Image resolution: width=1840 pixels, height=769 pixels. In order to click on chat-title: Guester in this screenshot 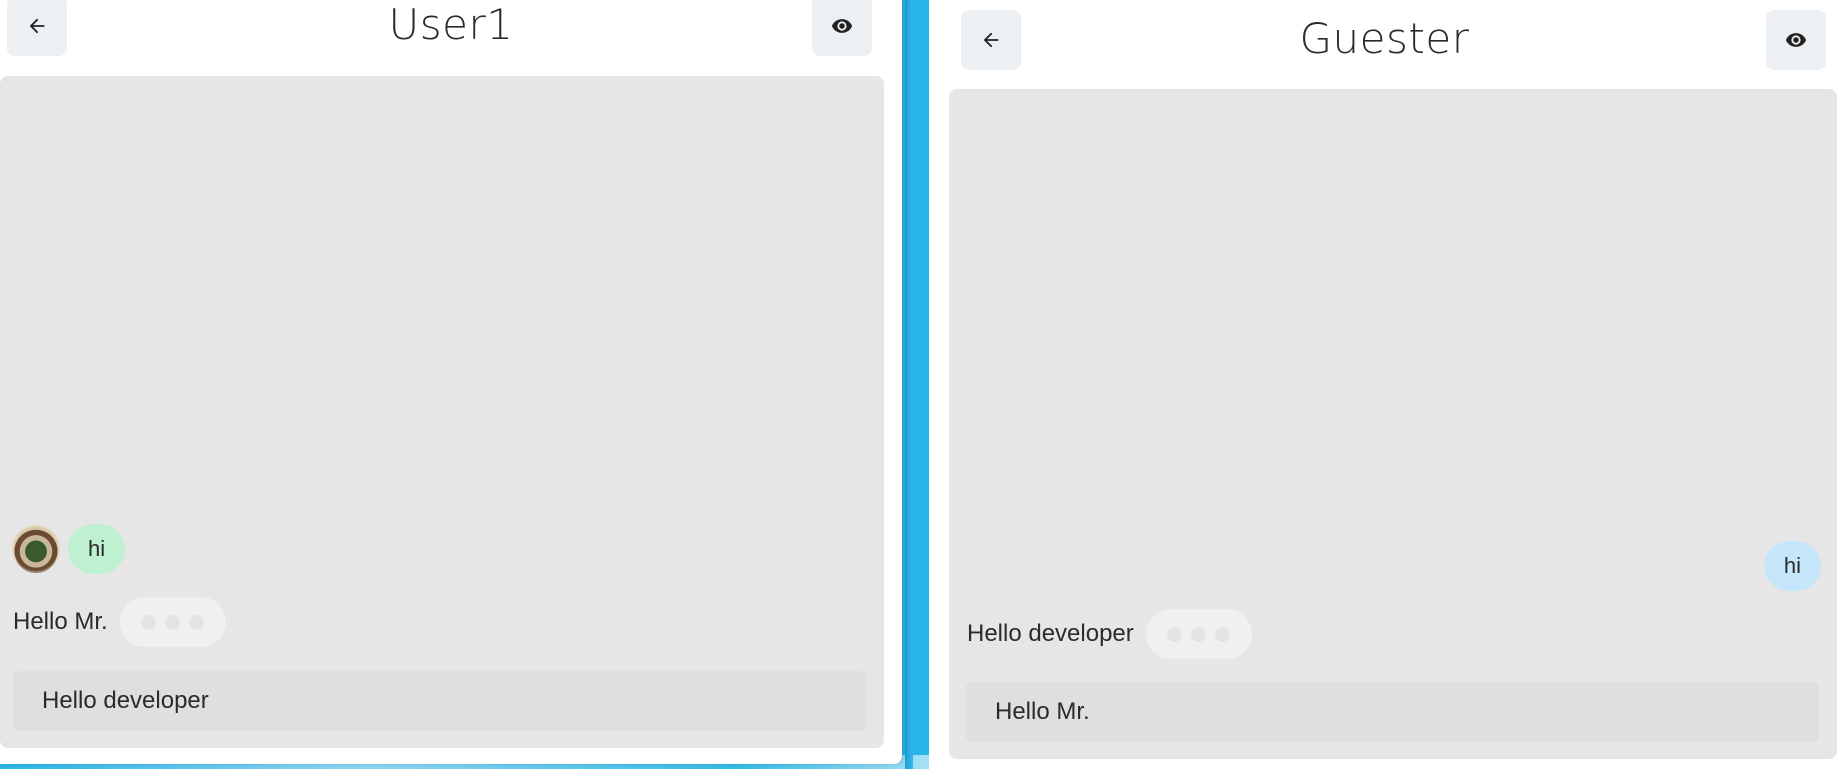, I will do `click(1384, 38)`.